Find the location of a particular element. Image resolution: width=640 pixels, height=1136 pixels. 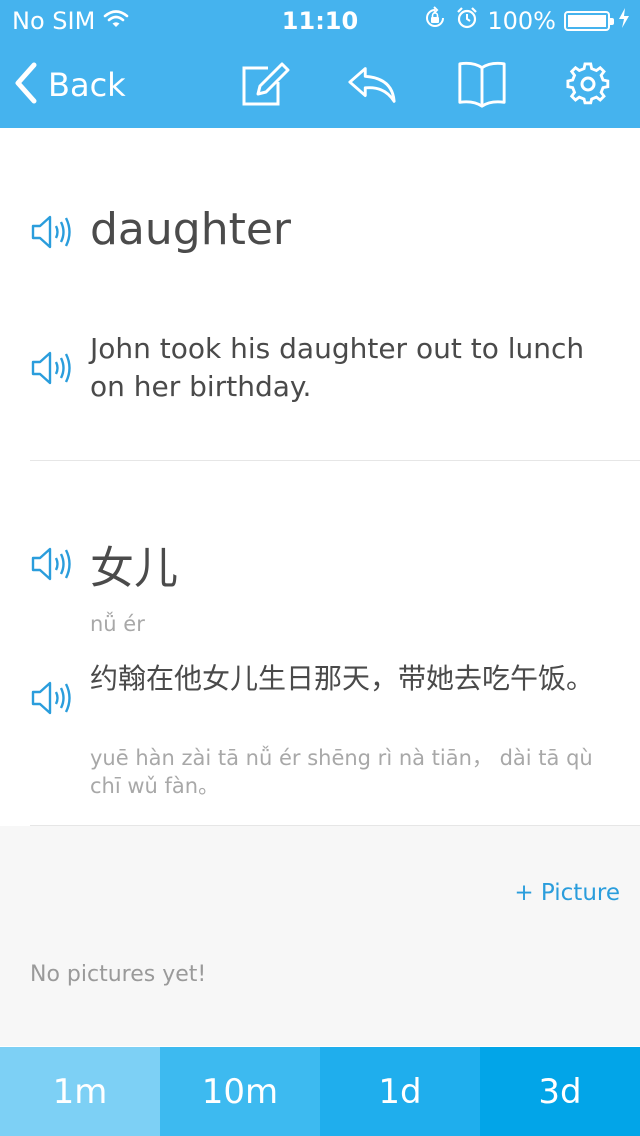

gear-icon is located at coordinates (588, 84).